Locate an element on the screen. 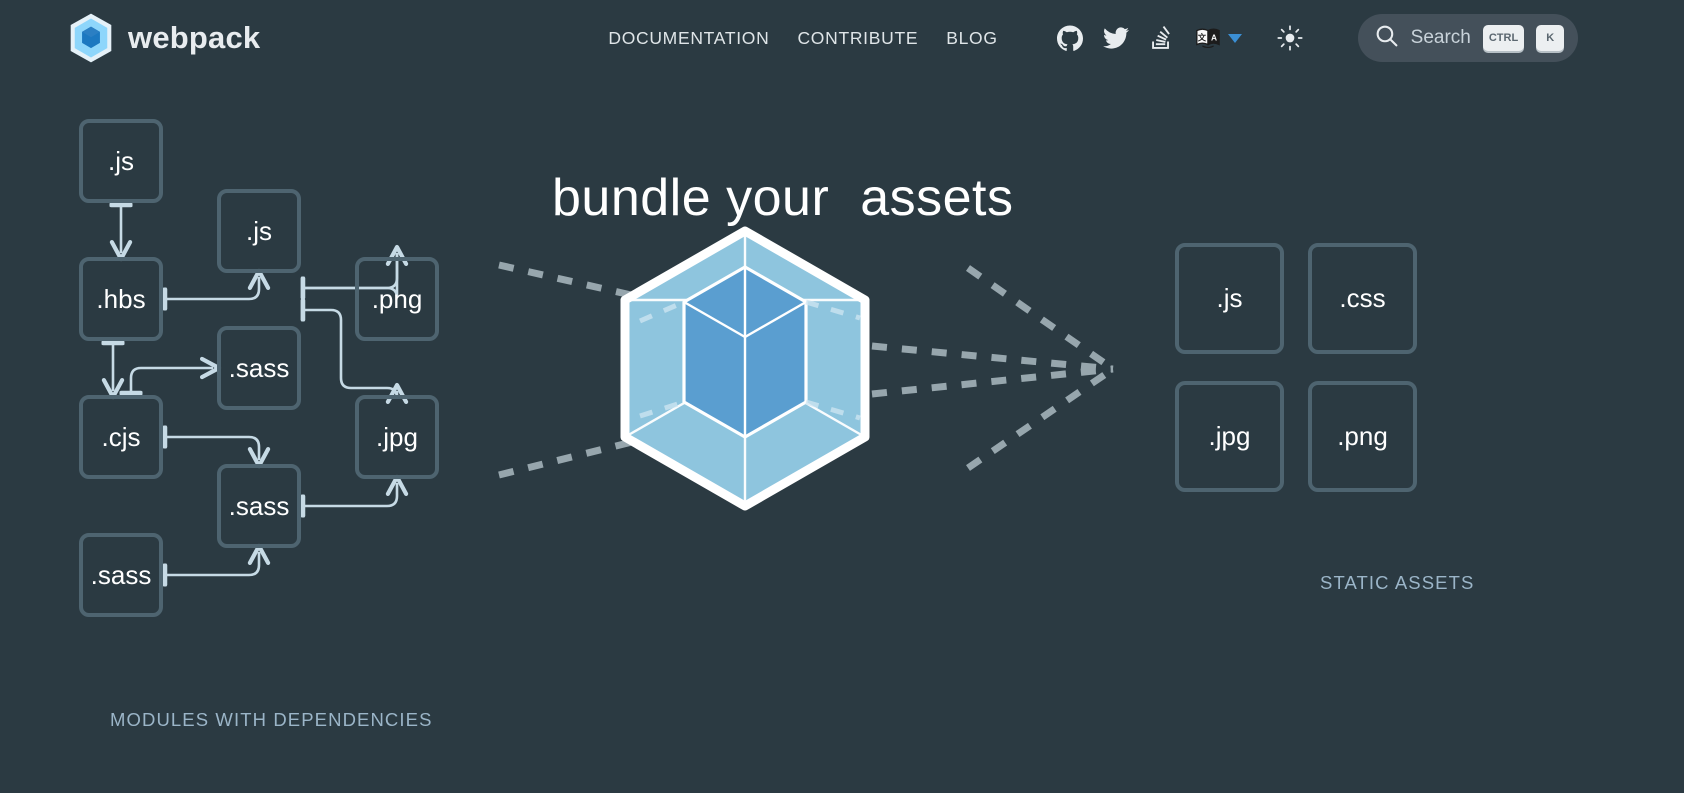 The height and width of the screenshot is (793, 1684). nav-blog: BLOG is located at coordinates (971, 38).